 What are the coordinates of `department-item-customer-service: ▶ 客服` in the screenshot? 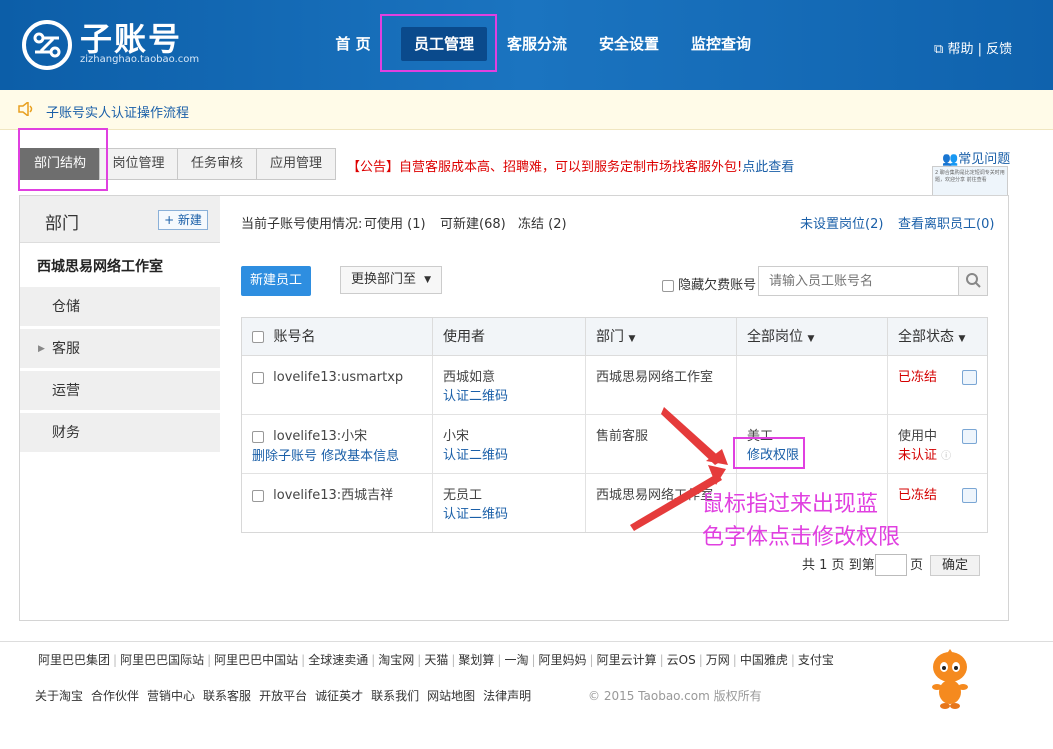 It's located at (120, 349).